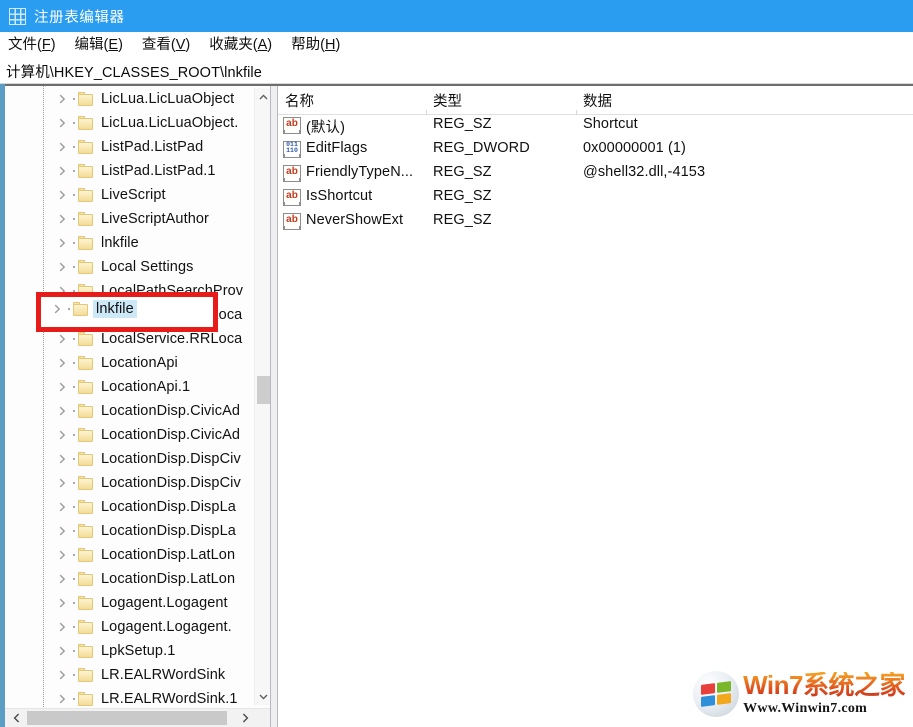 This screenshot has height=727, width=913. What do you see at coordinates (169, 699) in the screenshot?
I see `tree-item-label: LR.EALRWordSink.1` at bounding box center [169, 699].